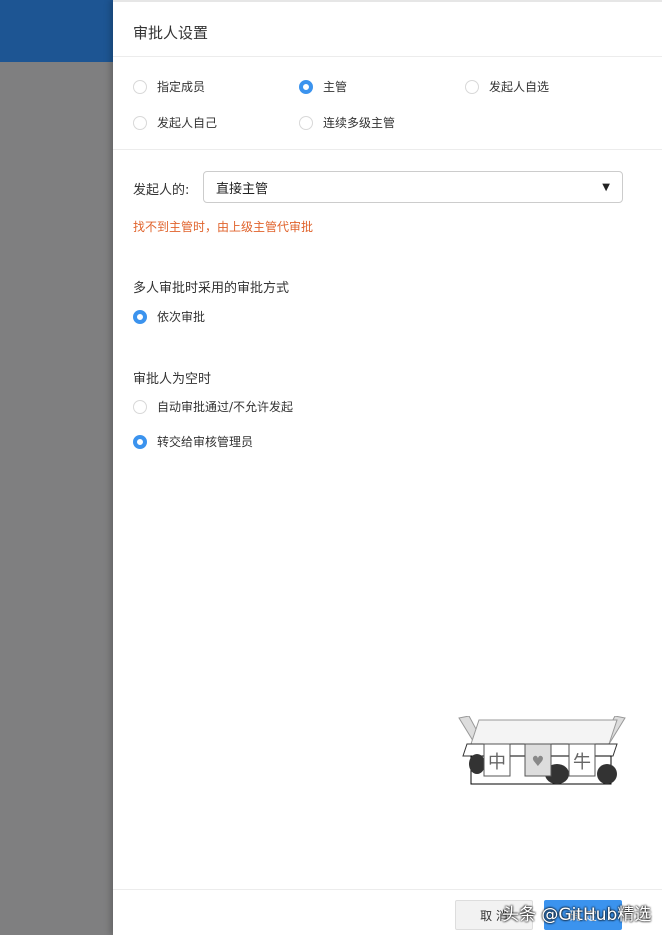 The width and height of the screenshot is (662, 935). I want to click on radio-initiator-self: 发起人自己, so click(175, 122).